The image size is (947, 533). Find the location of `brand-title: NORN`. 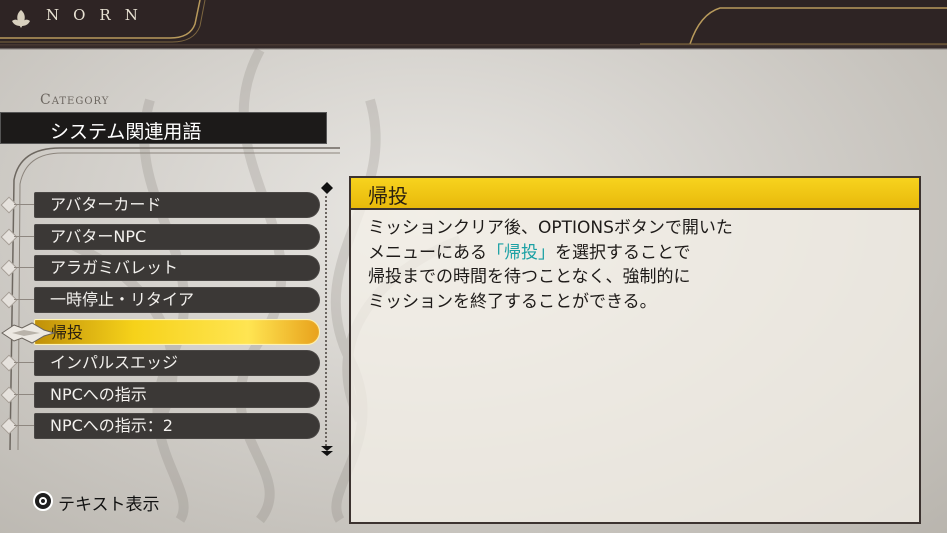

brand-title: NORN is located at coordinates (99, 15).